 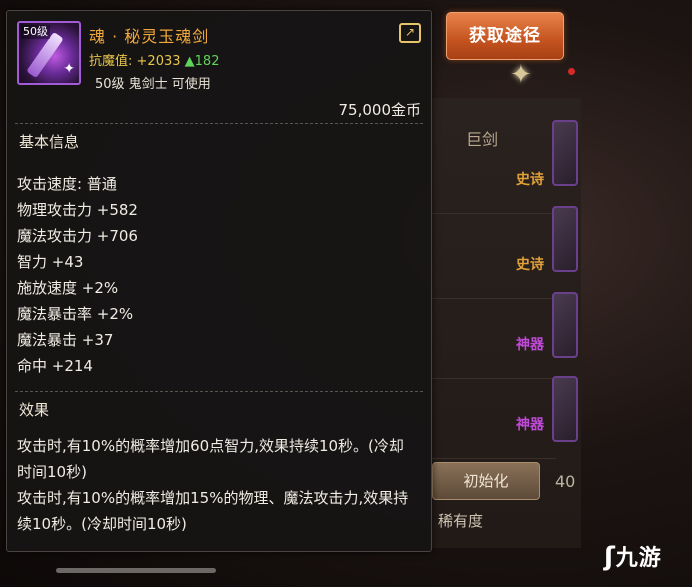 What do you see at coordinates (153, 84) in the screenshot?
I see `usage-requirement: 50级 鬼剑士 可使用` at bounding box center [153, 84].